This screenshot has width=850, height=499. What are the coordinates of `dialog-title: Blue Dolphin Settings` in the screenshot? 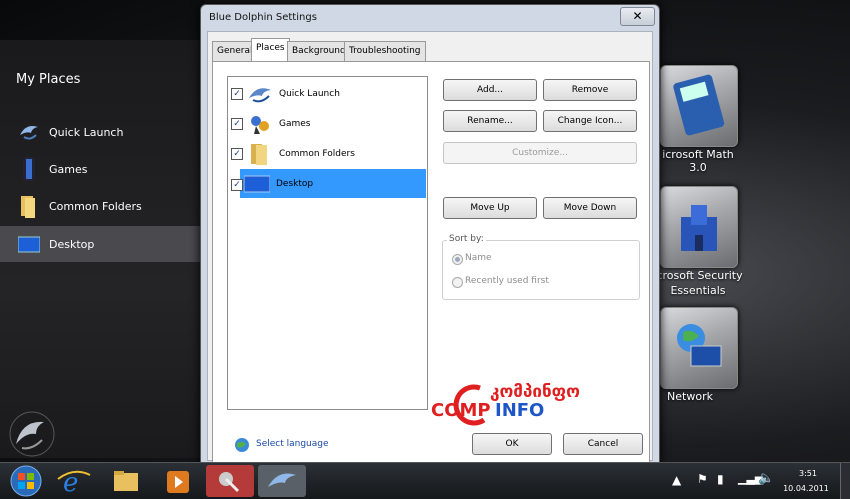 It's located at (263, 17).